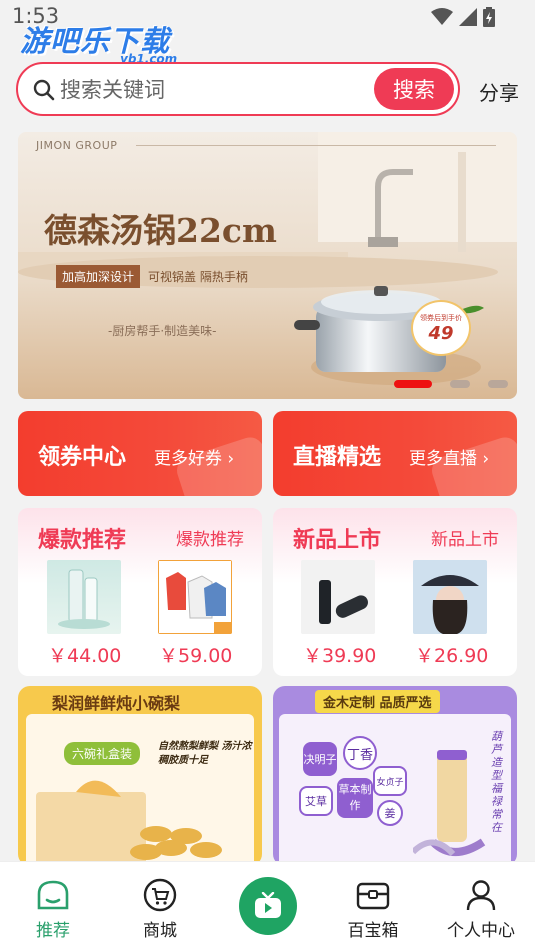 This screenshot has width=535, height=951. What do you see at coordinates (316, 145) in the screenshot?
I see `banner-brand-divider` at bounding box center [316, 145].